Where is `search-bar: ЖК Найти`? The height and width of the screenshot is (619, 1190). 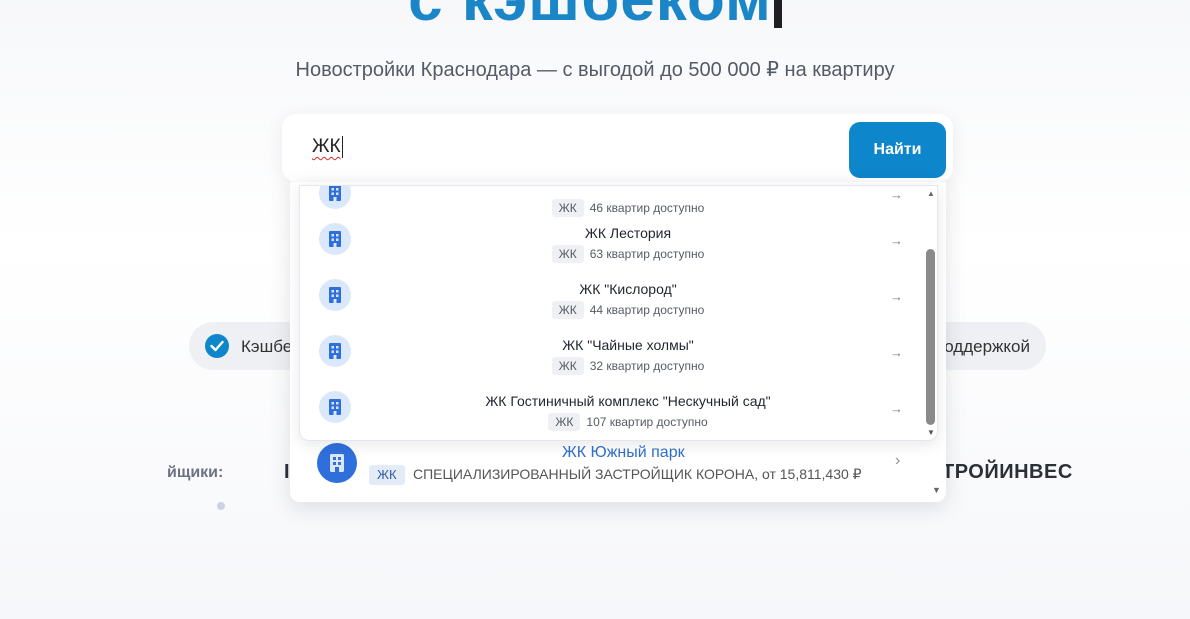 search-bar: ЖК Найти is located at coordinates (617, 148).